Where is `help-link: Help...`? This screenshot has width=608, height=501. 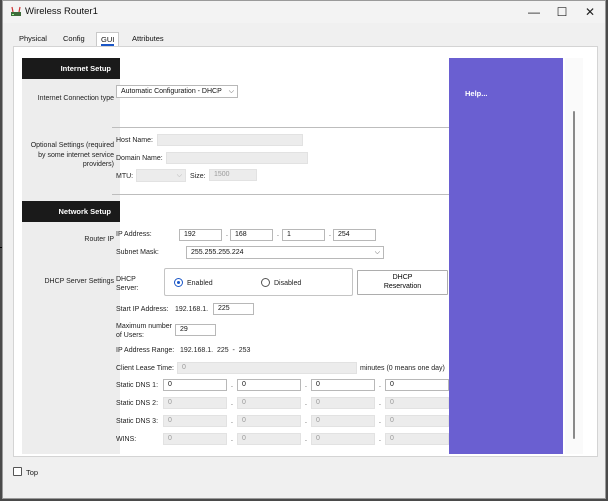 help-link: Help... is located at coordinates (476, 93).